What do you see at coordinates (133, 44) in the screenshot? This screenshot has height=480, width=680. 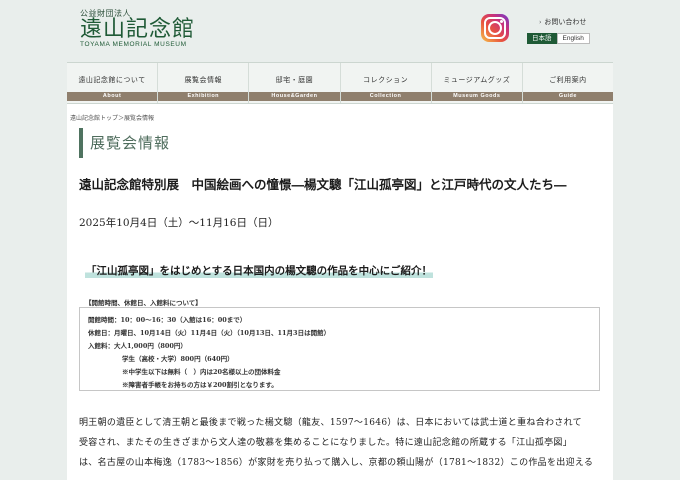 I see `museum-name-en: TOYAMA MEMORIAL MUSEUM` at bounding box center [133, 44].